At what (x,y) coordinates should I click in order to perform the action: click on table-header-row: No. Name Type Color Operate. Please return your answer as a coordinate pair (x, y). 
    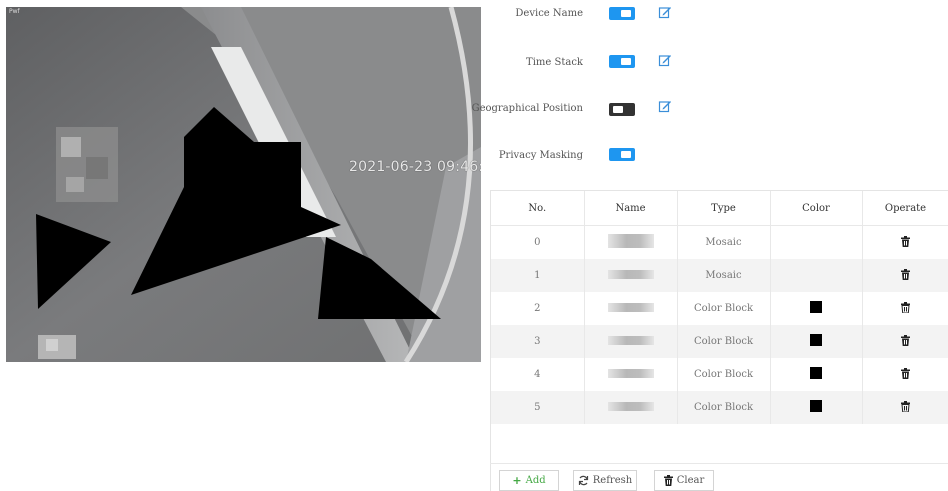
    Looking at the image, I should click on (719, 208).